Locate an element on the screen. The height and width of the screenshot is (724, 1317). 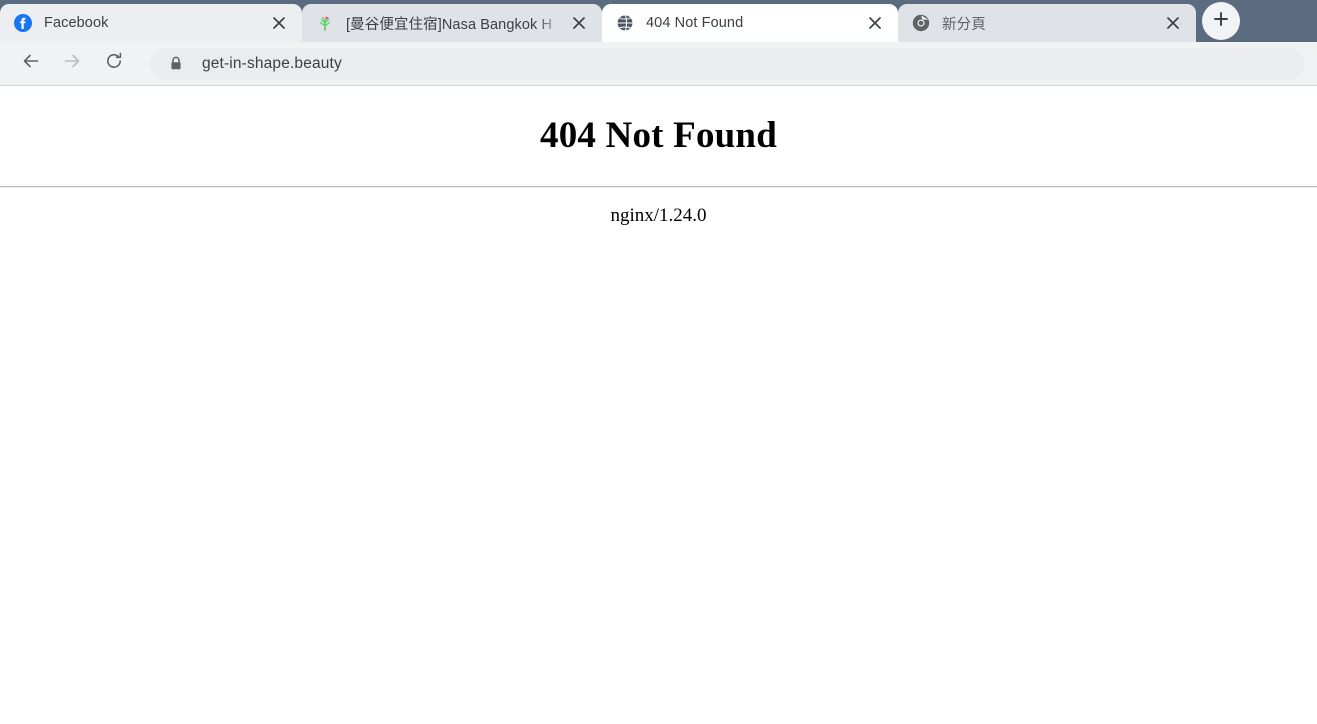
forward-button is located at coordinates (72, 64).